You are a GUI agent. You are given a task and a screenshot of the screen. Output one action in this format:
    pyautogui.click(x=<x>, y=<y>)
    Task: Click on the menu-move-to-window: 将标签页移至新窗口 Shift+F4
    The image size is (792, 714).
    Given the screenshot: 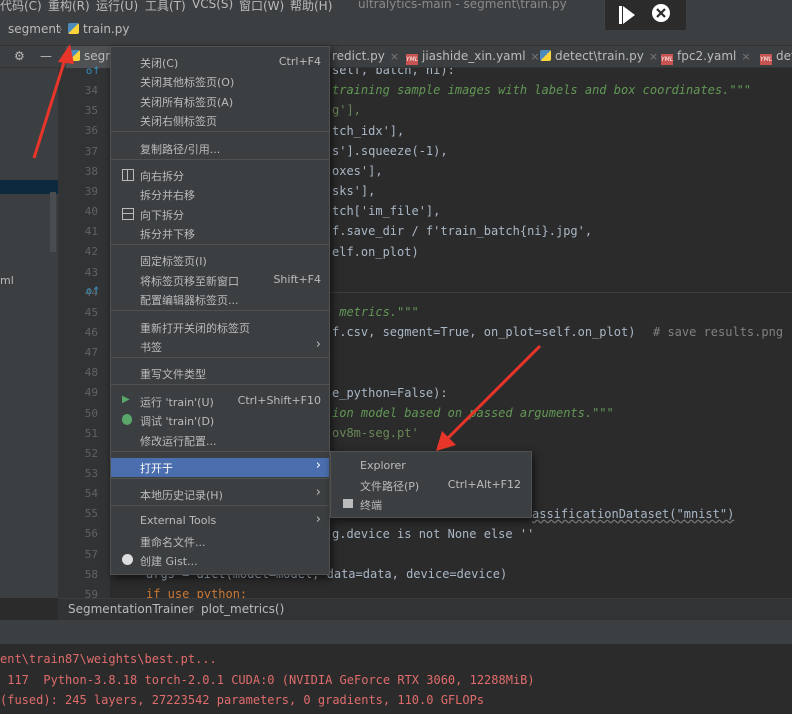 What is the action you would take?
    pyautogui.click(x=220, y=280)
    